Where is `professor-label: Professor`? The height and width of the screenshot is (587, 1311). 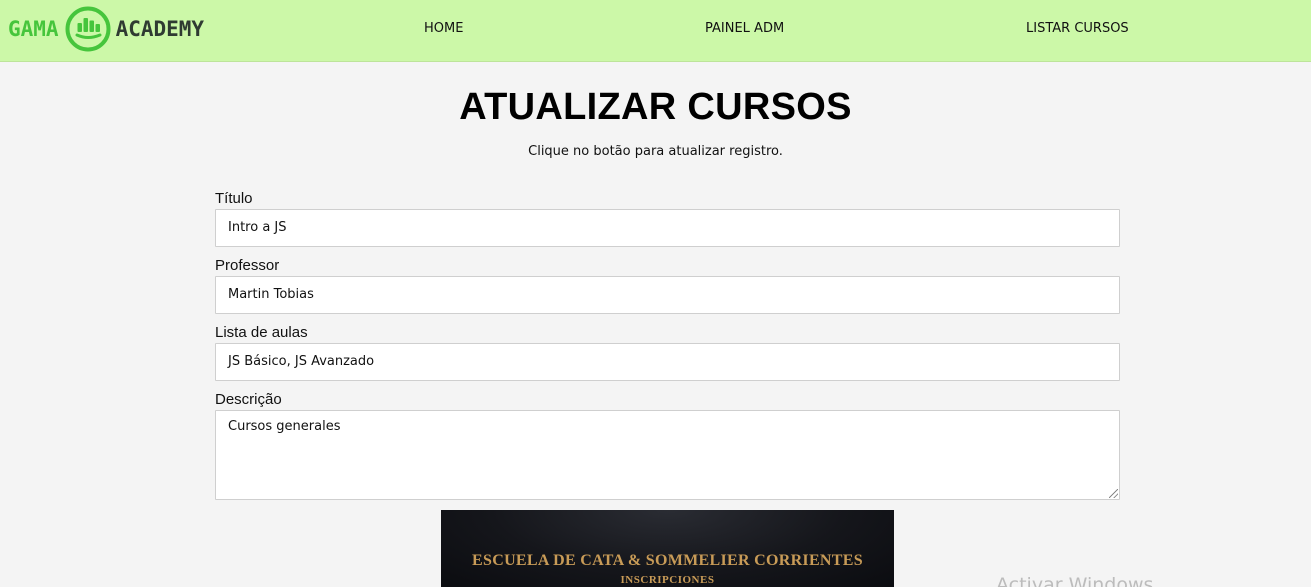
professor-label: Professor is located at coordinates (247, 265).